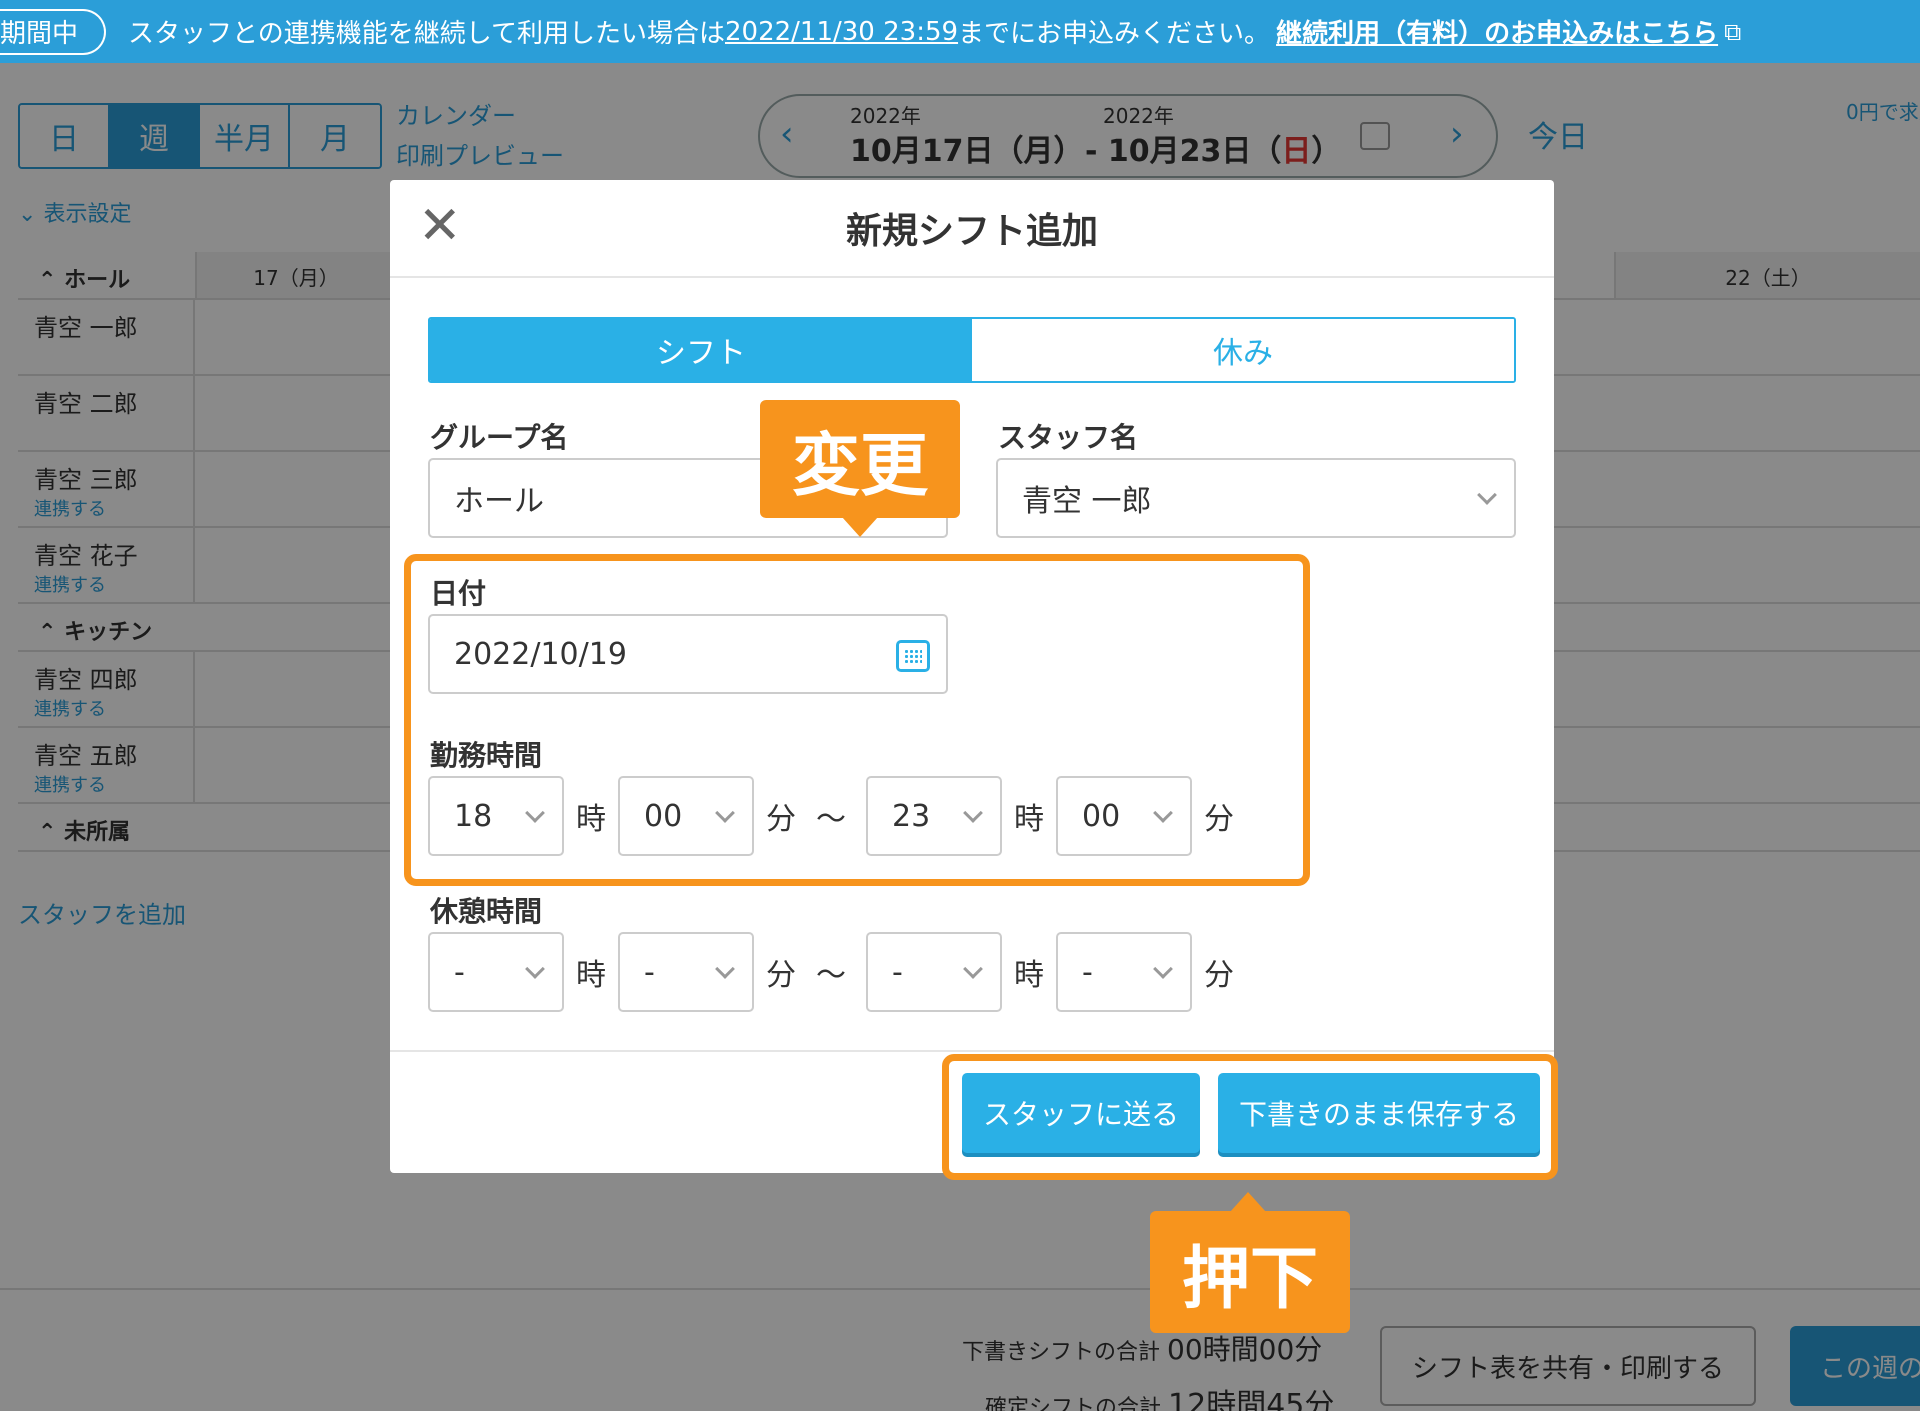 This screenshot has height=1411, width=1920. What do you see at coordinates (1124, 972) in the screenshot?
I see `break-end-minute-select: -` at bounding box center [1124, 972].